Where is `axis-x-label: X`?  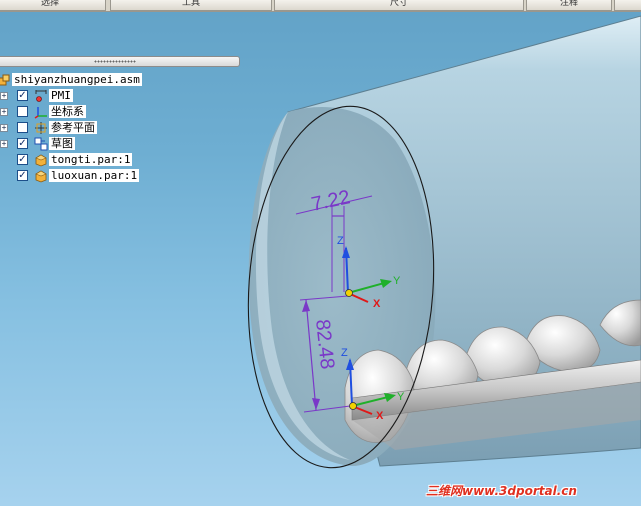 axis-x-label: X is located at coordinates (377, 304).